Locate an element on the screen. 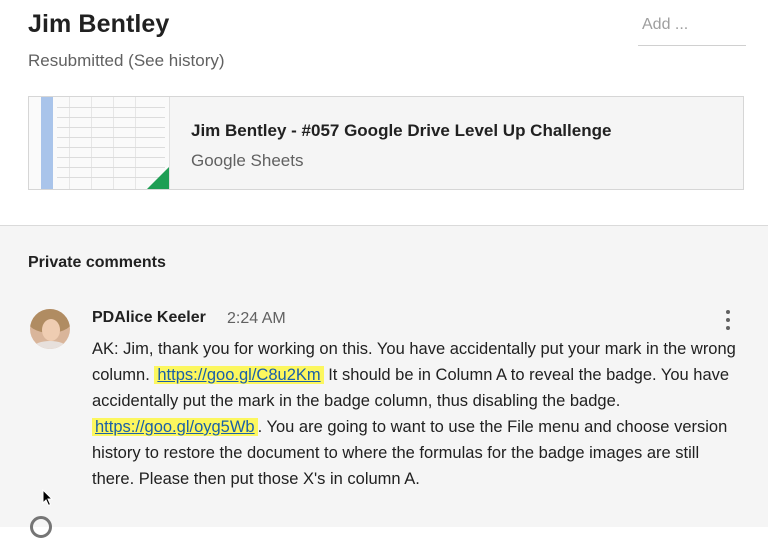 The height and width of the screenshot is (538, 768). see-history-link: (See history) is located at coordinates (176, 60).